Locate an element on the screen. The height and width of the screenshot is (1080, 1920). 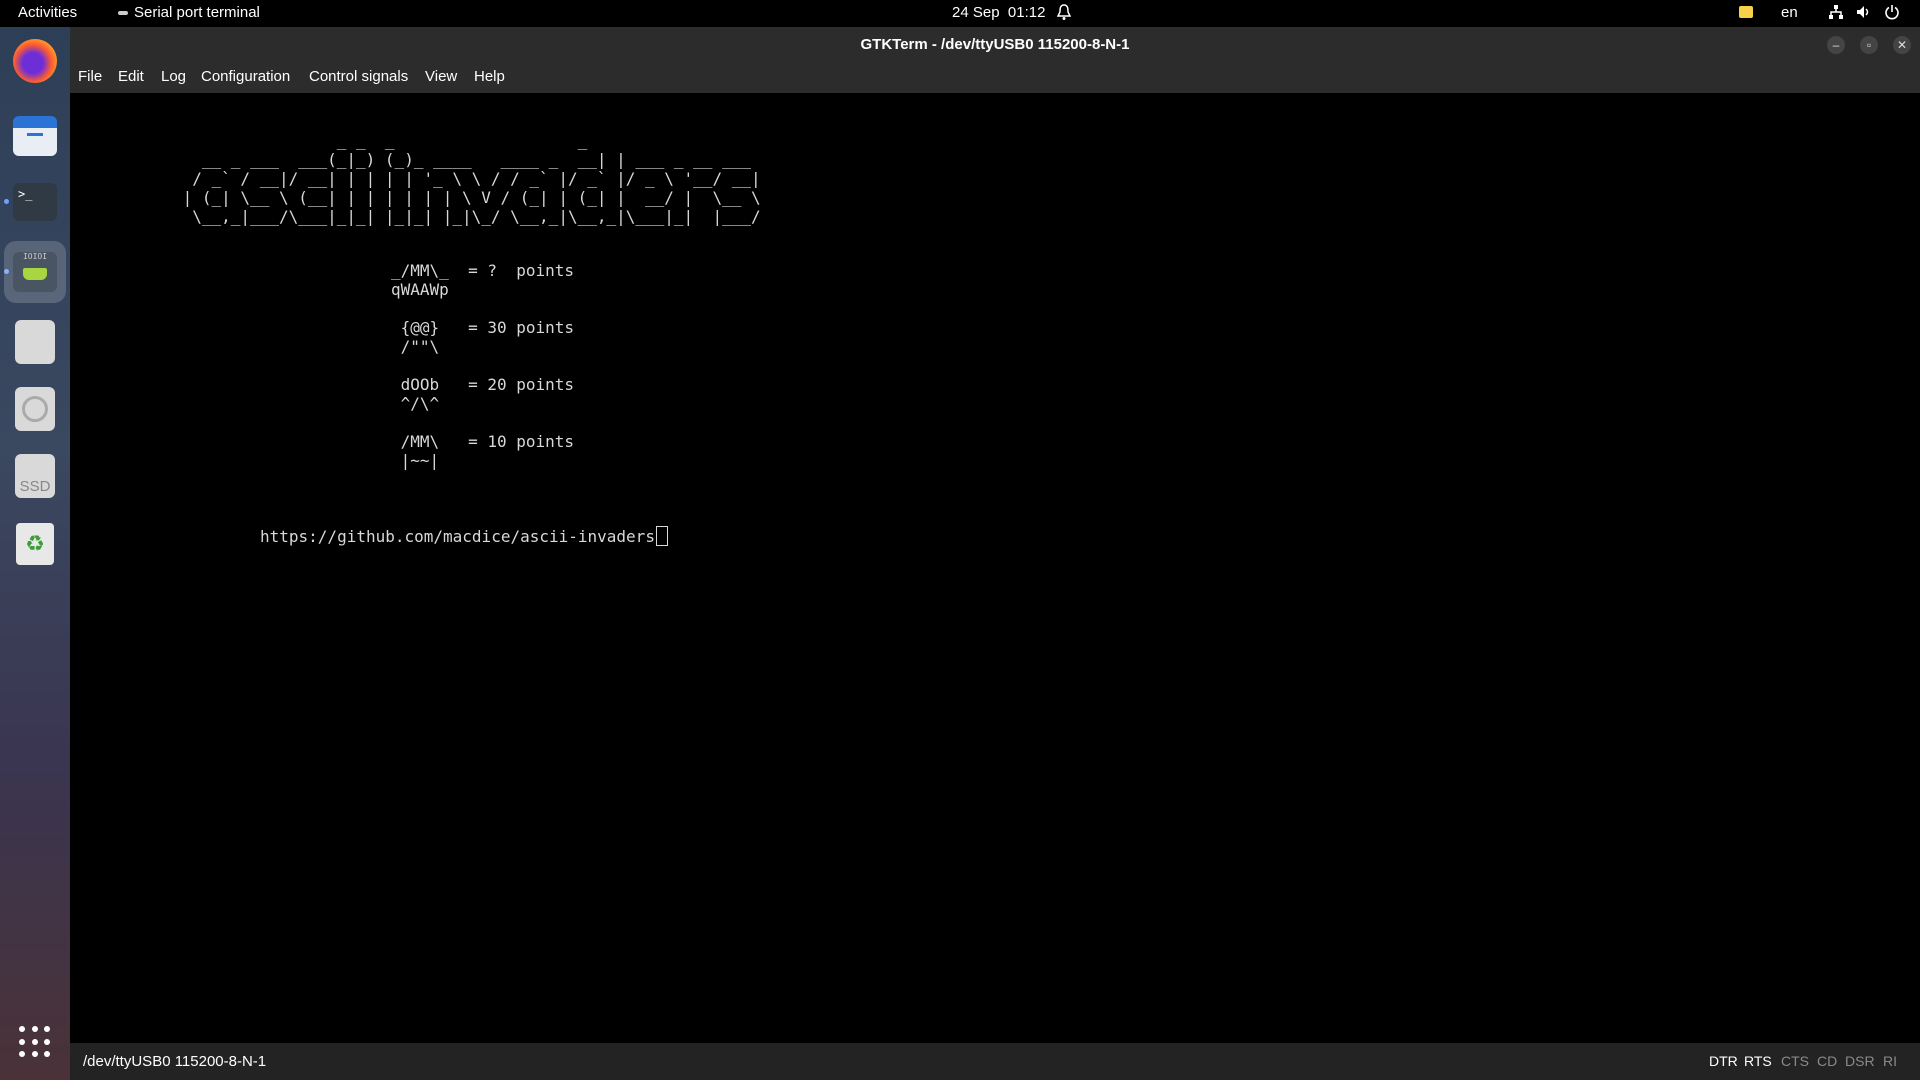
disk-icon is located at coordinates (35, 342).